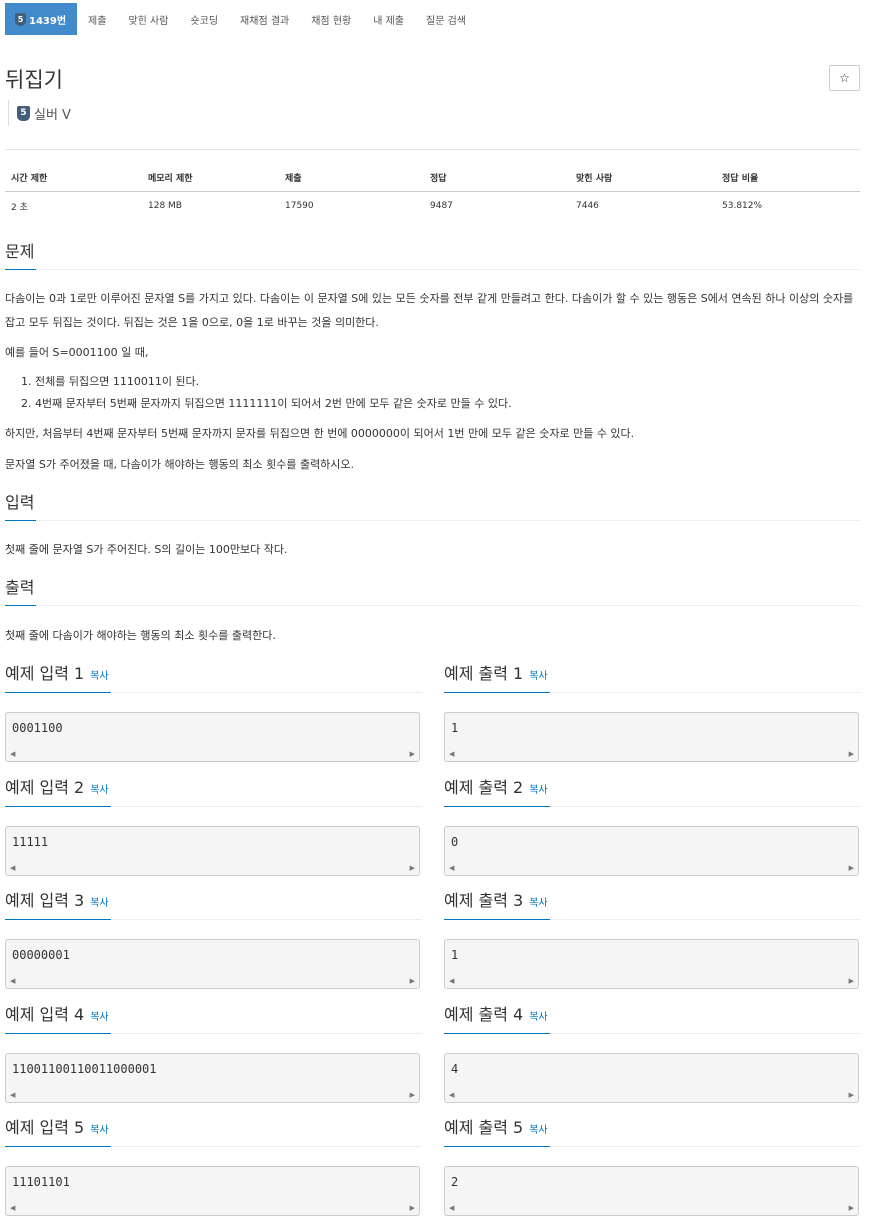  Describe the element at coordinates (41, 1182) in the screenshot. I see `sample-code: 11101101` at that location.